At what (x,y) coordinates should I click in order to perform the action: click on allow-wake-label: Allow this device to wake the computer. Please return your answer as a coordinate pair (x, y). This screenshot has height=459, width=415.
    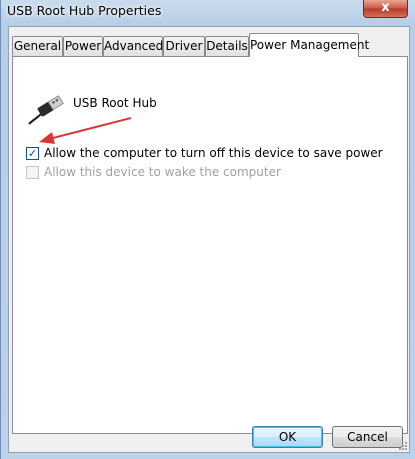
    Looking at the image, I should click on (162, 172).